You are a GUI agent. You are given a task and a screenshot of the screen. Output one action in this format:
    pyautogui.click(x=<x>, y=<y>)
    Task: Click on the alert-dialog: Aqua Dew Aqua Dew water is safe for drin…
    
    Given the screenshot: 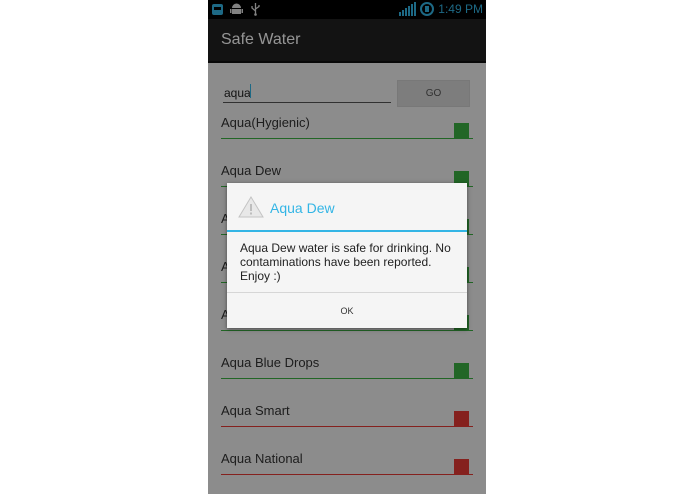 What is the action you would take?
    pyautogui.click(x=347, y=255)
    